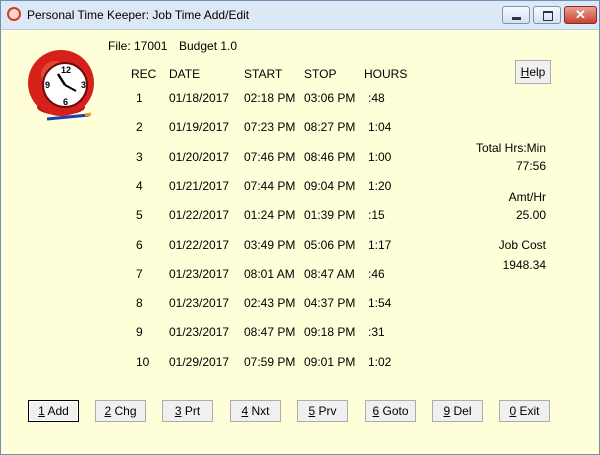  I want to click on cell-date: 01/21/2017, so click(199, 186).